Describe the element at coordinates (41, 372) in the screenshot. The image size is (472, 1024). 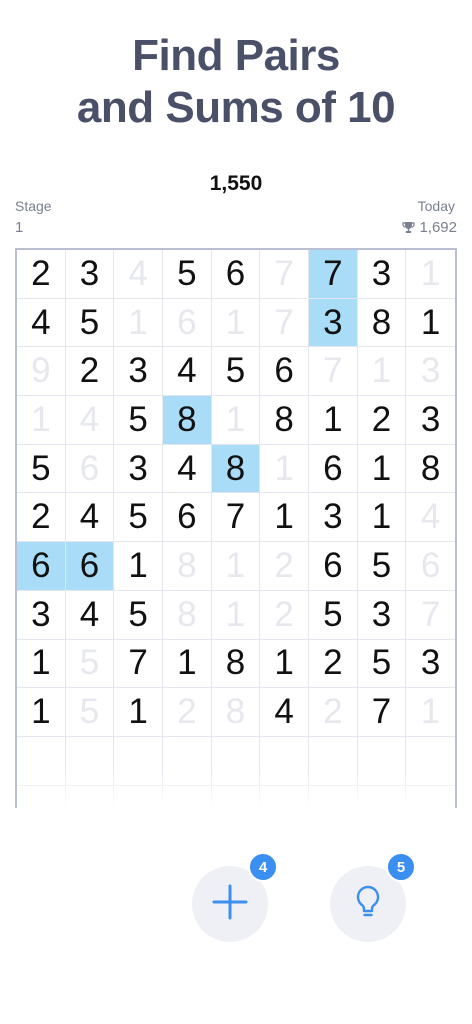
I see `board-cell: 9` at that location.